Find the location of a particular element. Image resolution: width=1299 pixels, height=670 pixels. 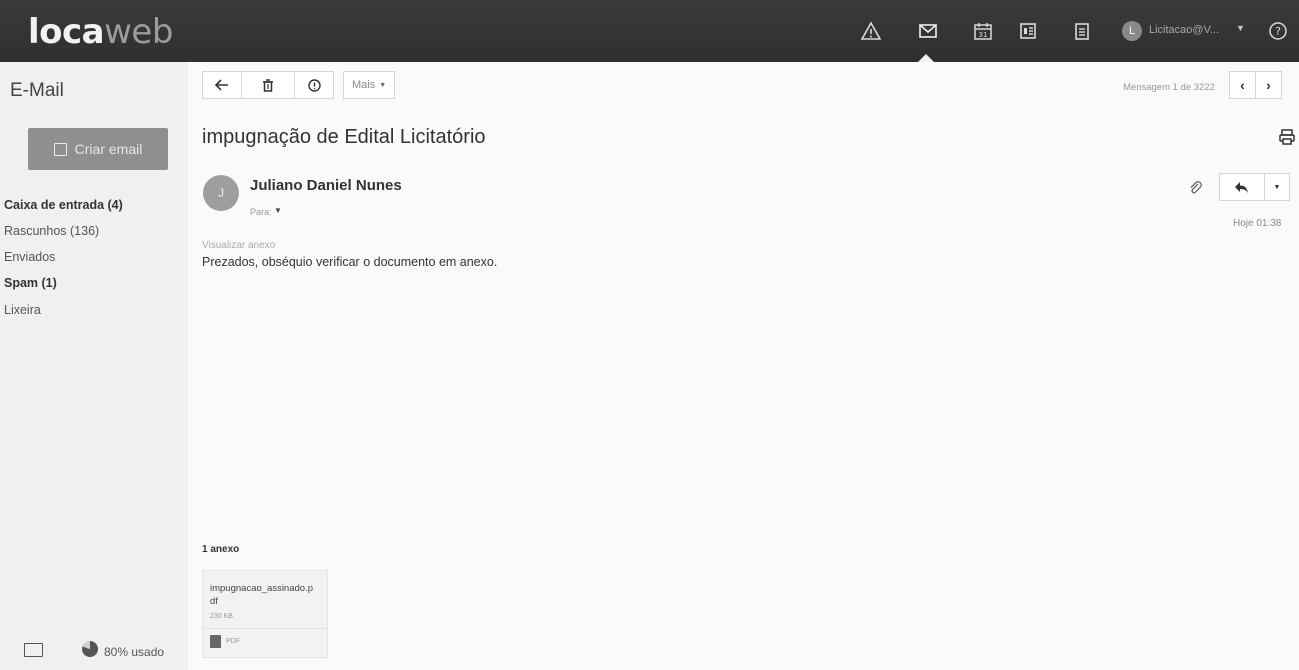

compose-label: Criar email is located at coordinates (108, 149).